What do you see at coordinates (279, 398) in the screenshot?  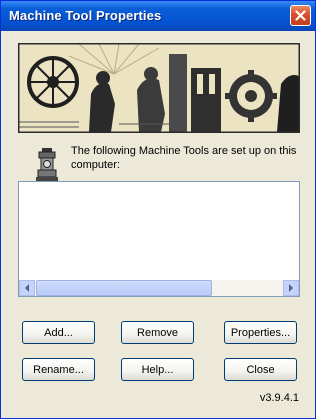 I see `version-label: v3.9.4.1` at bounding box center [279, 398].